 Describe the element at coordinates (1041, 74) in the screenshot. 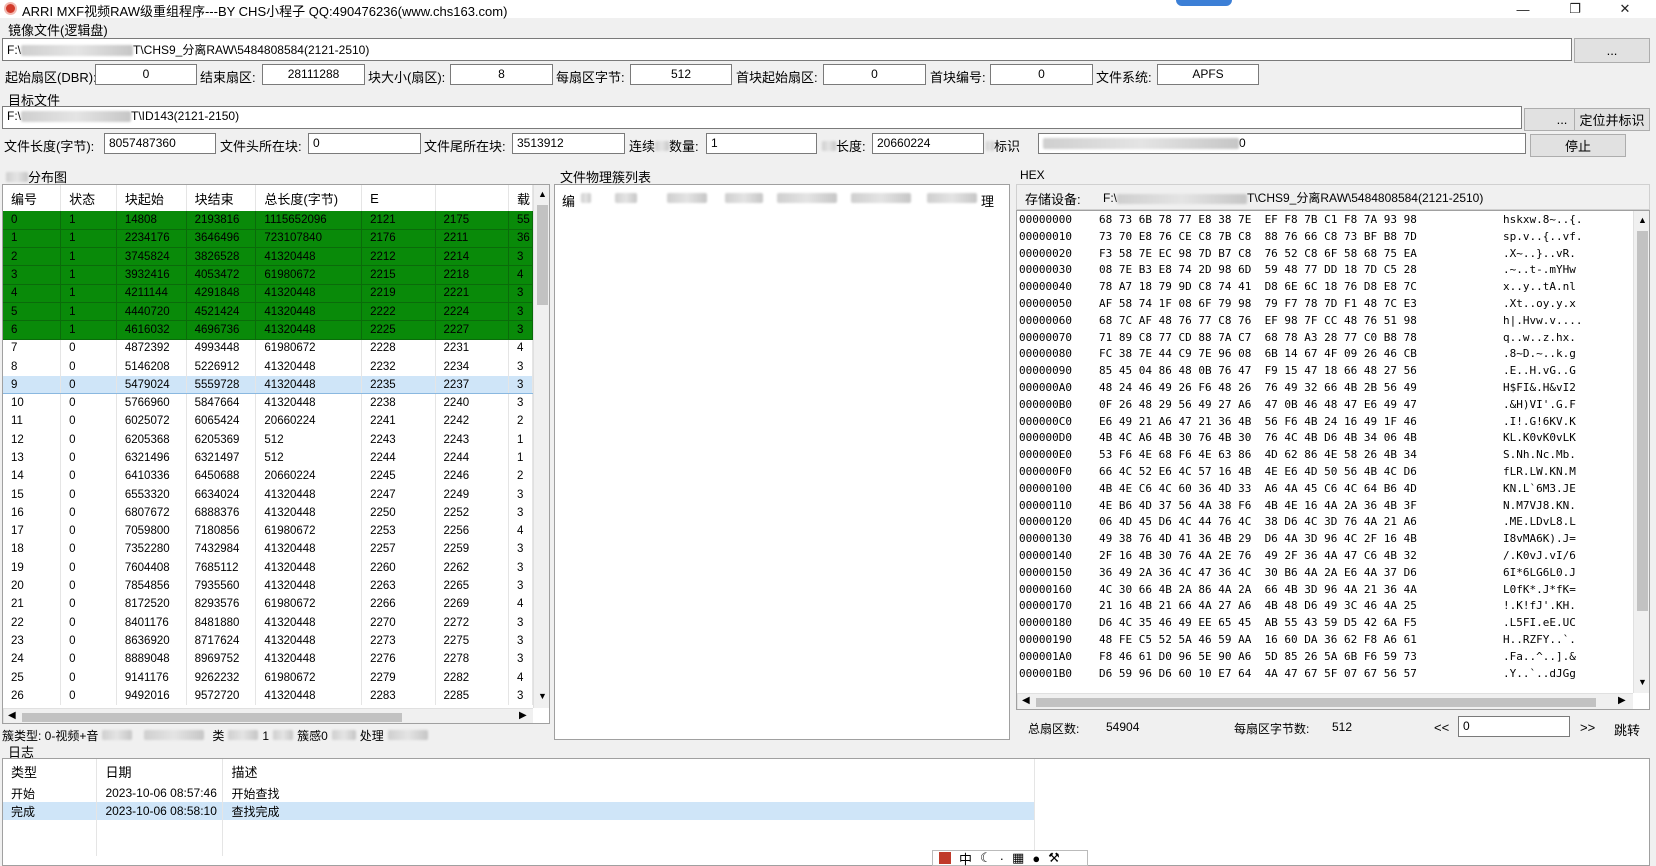

I see `first-block-no-input: 0` at that location.